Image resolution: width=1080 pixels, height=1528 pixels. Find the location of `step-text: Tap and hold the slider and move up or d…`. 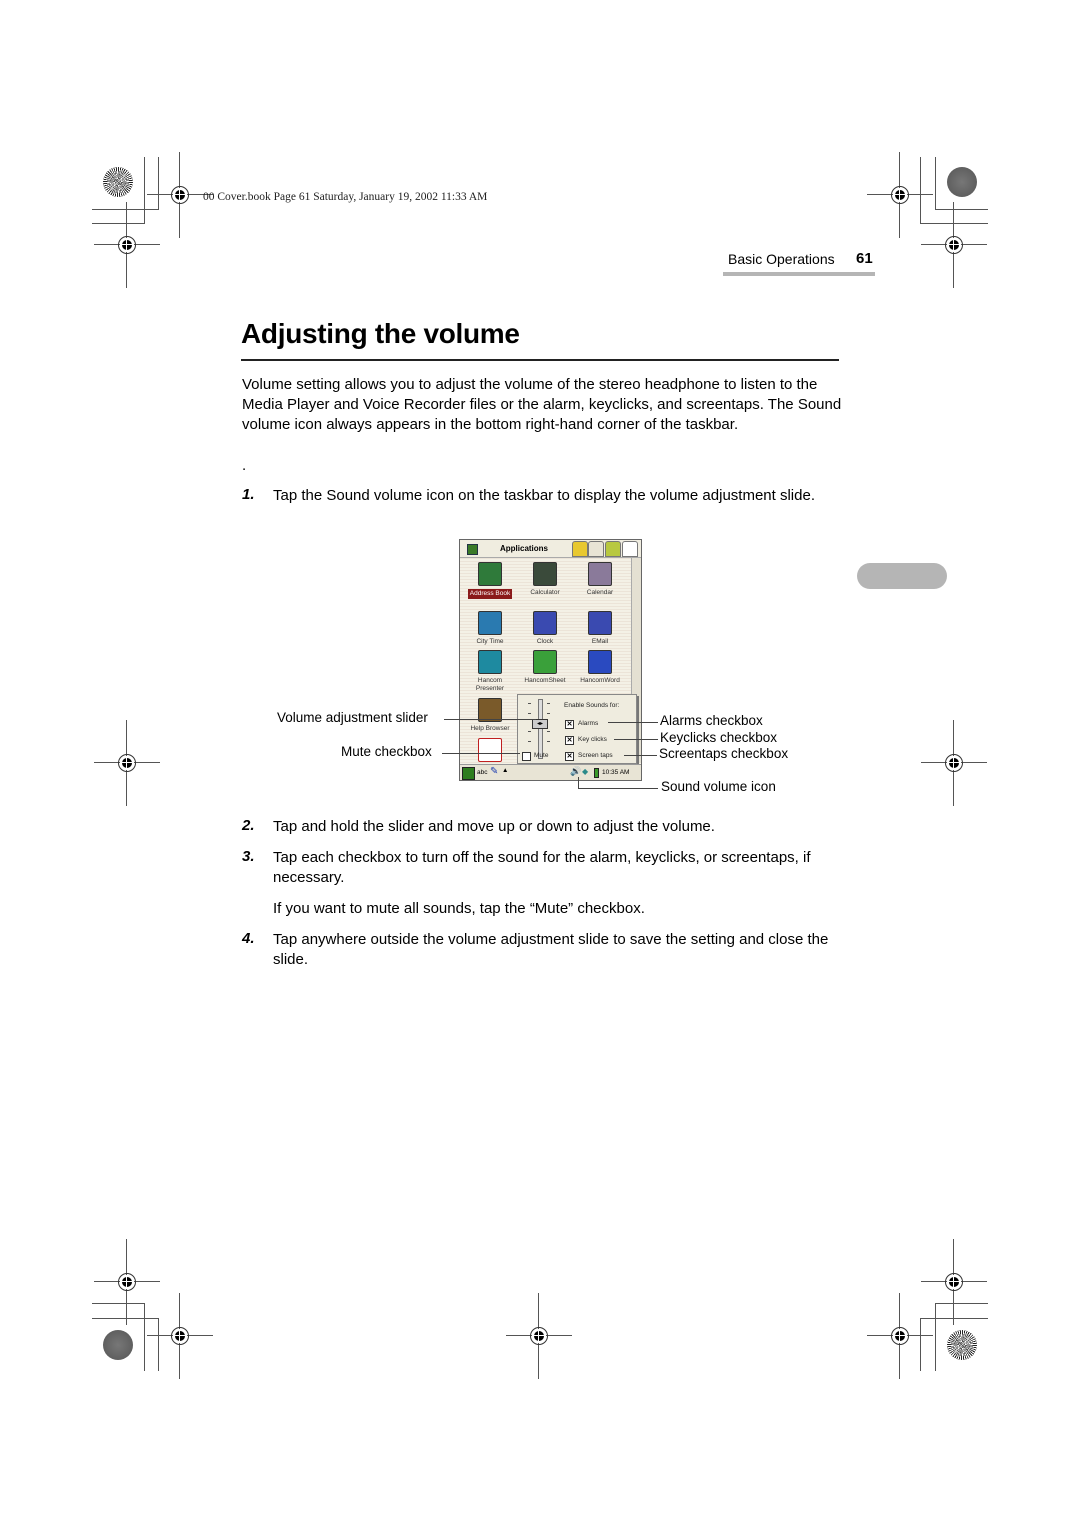

step-text: Tap and hold the slider and move up or d… is located at coordinates (494, 826).